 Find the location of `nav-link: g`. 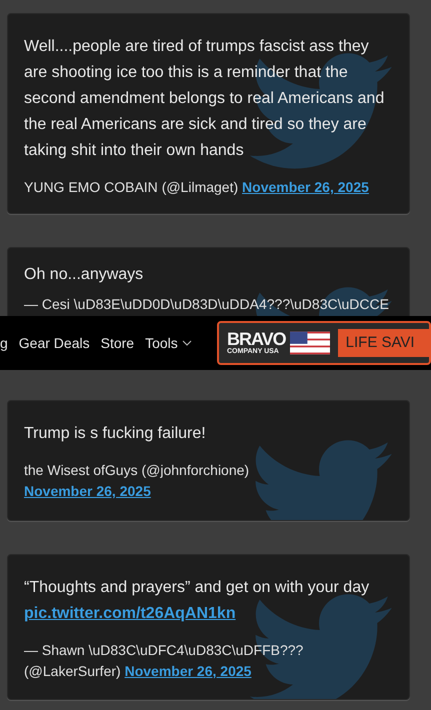

nav-link: g is located at coordinates (4, 343).